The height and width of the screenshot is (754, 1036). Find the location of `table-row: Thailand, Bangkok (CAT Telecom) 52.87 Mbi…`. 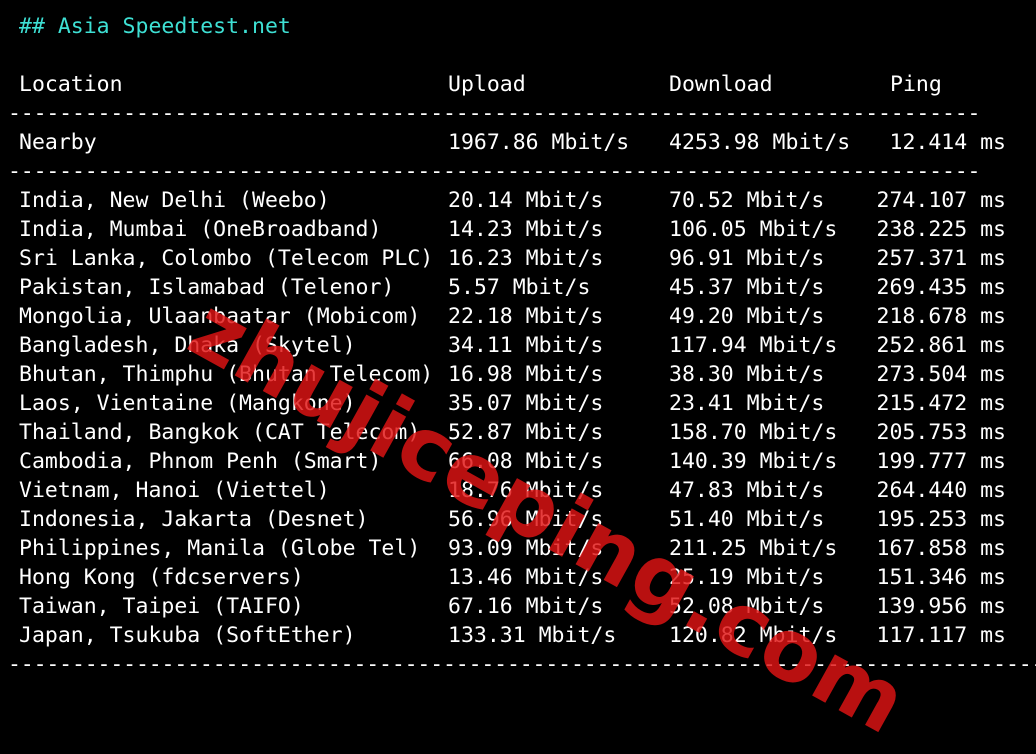

table-row: Thailand, Bangkok (CAT Telecom) 52.87 Mbi… is located at coordinates (518, 432).